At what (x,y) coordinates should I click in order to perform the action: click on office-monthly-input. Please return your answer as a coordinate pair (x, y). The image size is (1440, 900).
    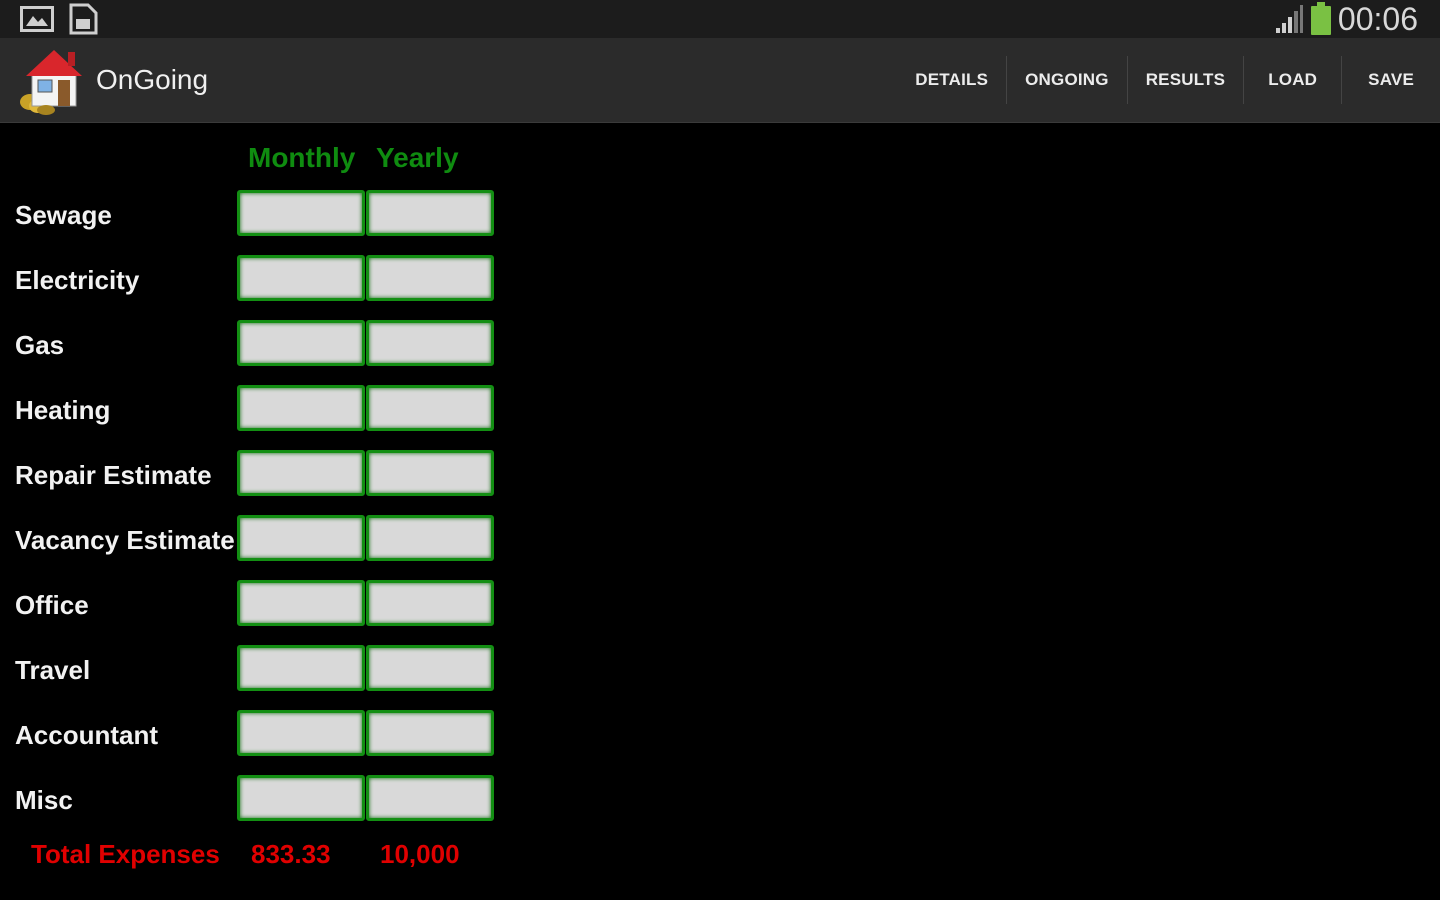
    Looking at the image, I should click on (301, 603).